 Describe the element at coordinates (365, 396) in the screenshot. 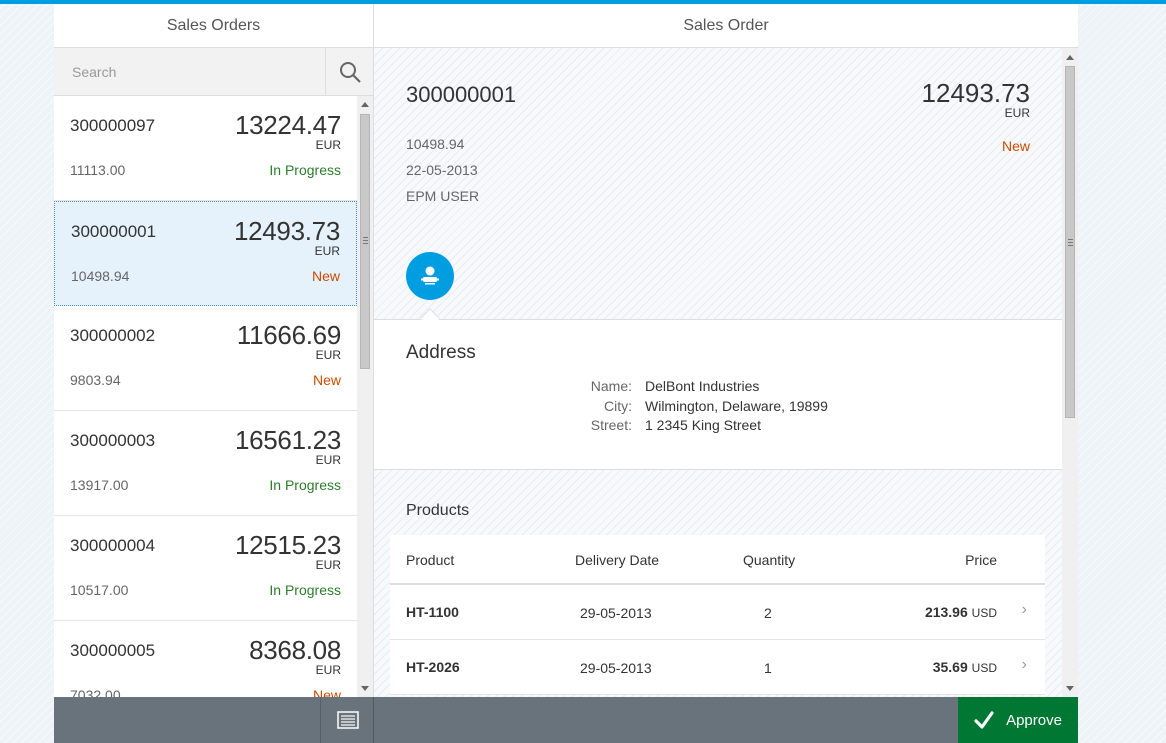

I see `master-scrollbar` at that location.